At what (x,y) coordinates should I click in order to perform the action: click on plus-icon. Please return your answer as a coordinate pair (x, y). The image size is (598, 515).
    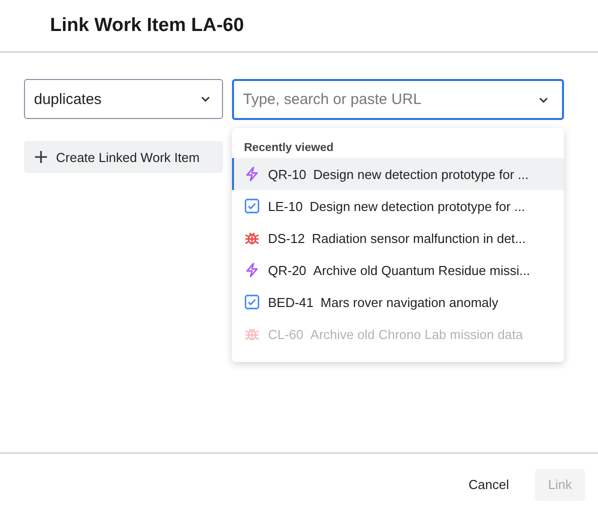
    Looking at the image, I should click on (41, 157).